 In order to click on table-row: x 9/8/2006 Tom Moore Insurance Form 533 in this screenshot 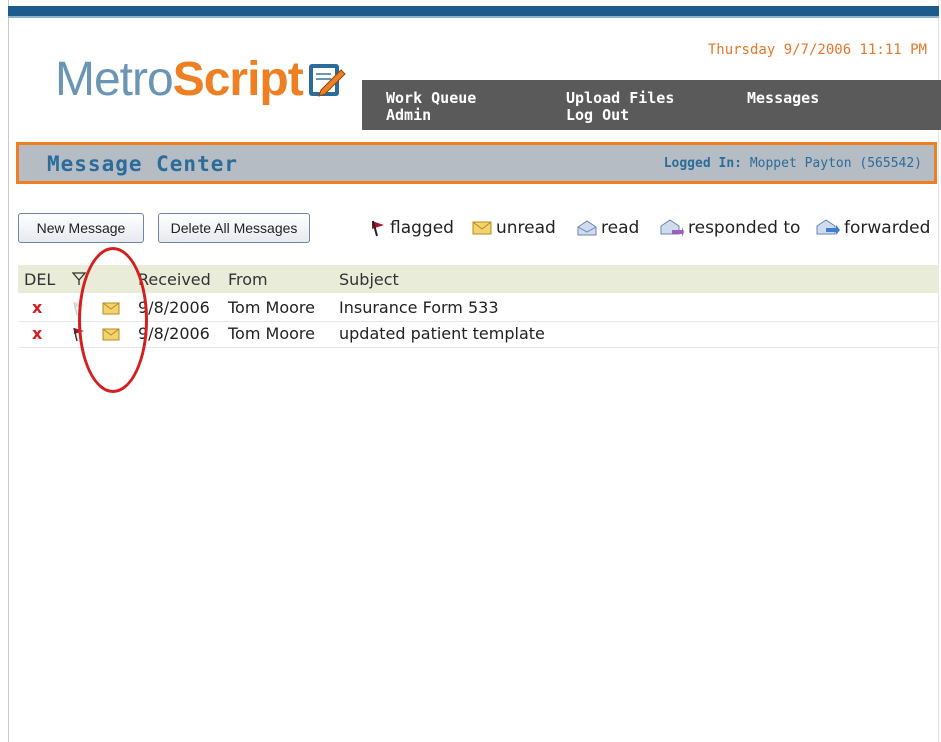, I will do `click(478, 308)`.